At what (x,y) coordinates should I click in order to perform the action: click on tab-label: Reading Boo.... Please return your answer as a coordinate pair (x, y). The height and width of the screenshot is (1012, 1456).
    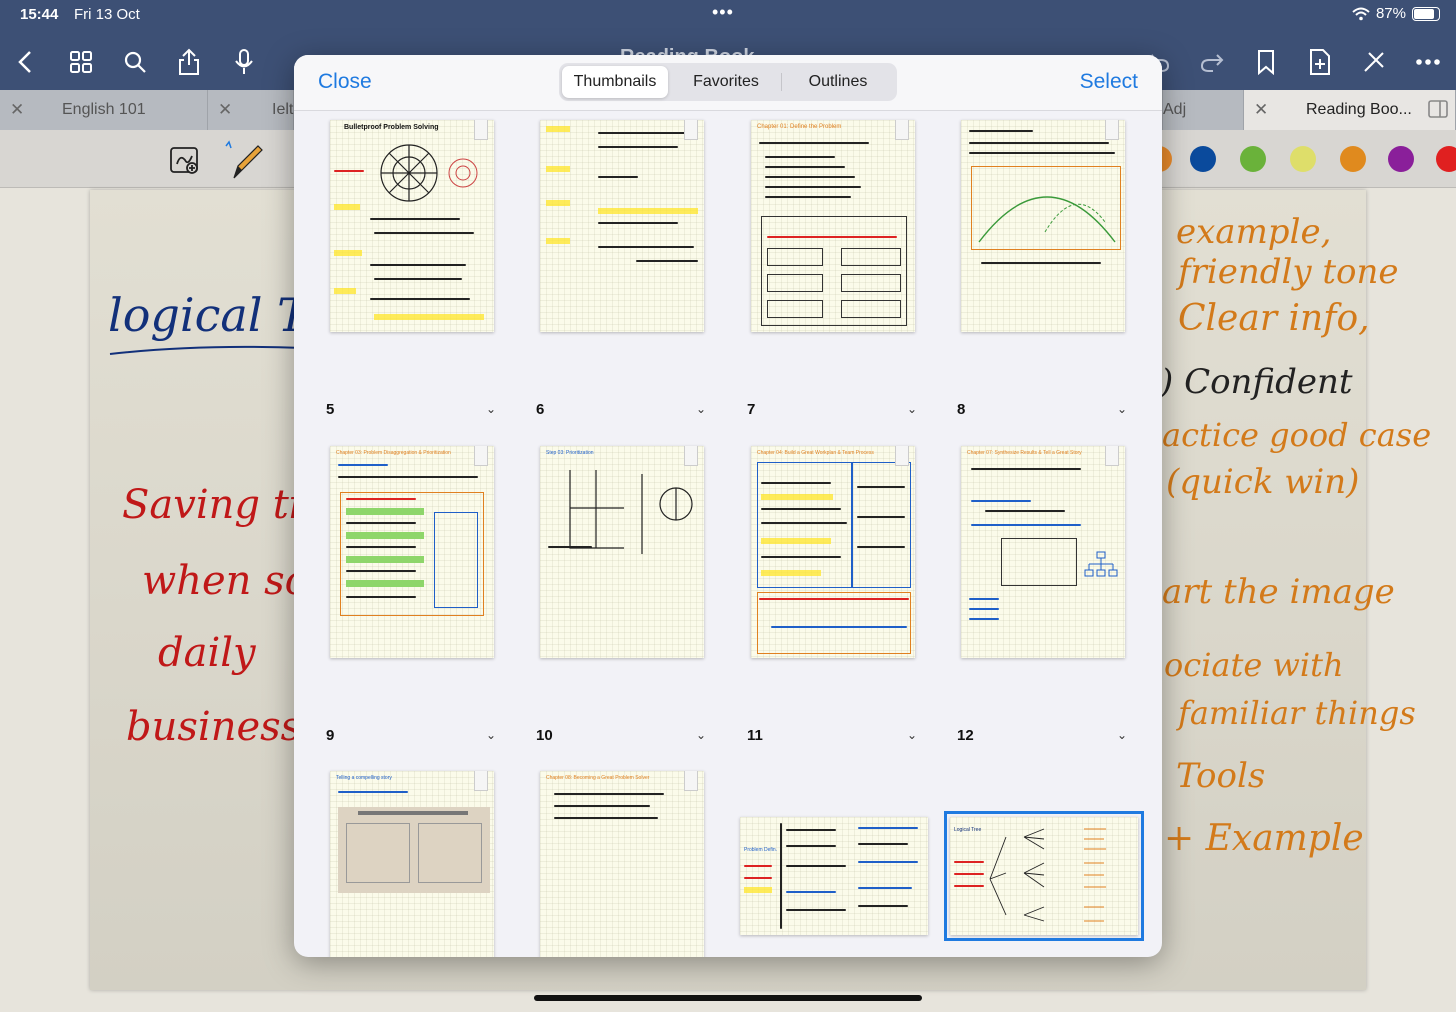
    Looking at the image, I should click on (1359, 109).